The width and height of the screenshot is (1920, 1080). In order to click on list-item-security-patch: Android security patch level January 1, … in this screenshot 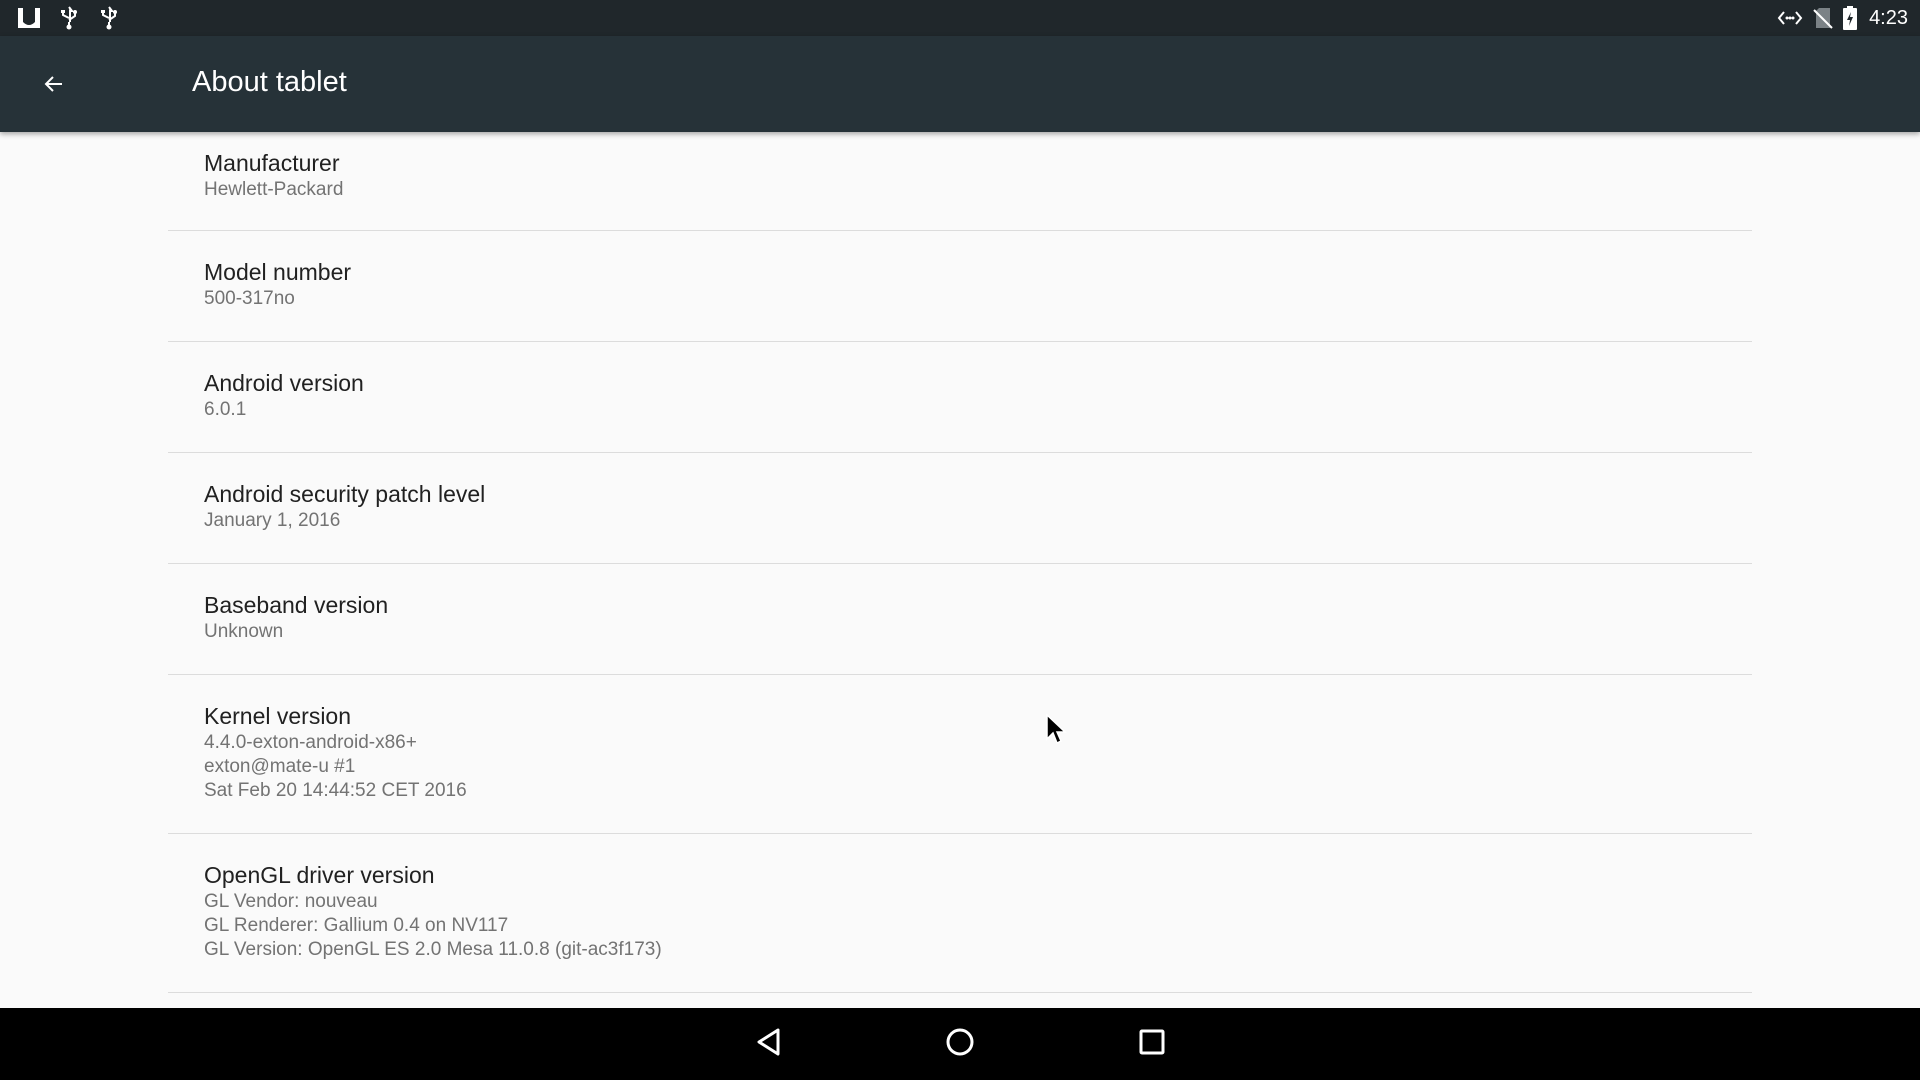, I will do `click(960, 508)`.